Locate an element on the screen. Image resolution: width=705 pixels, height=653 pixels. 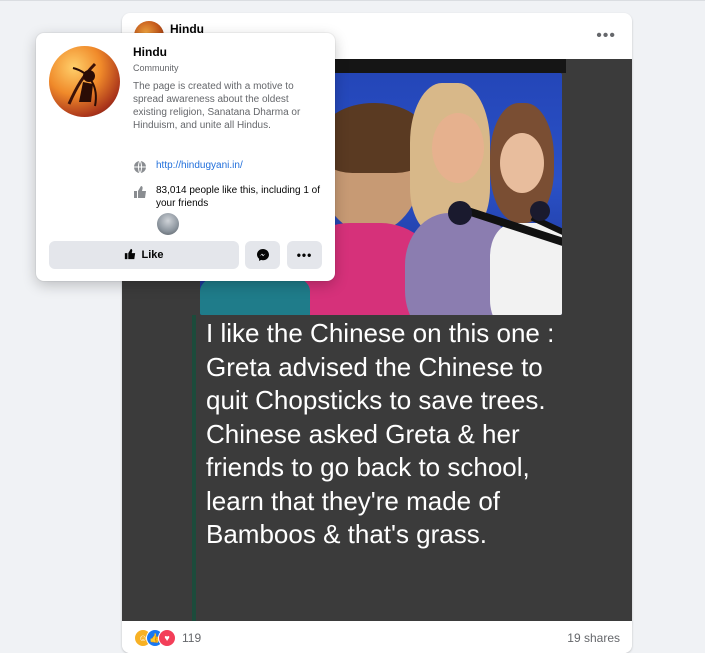
messenger-icon is located at coordinates (262, 255).